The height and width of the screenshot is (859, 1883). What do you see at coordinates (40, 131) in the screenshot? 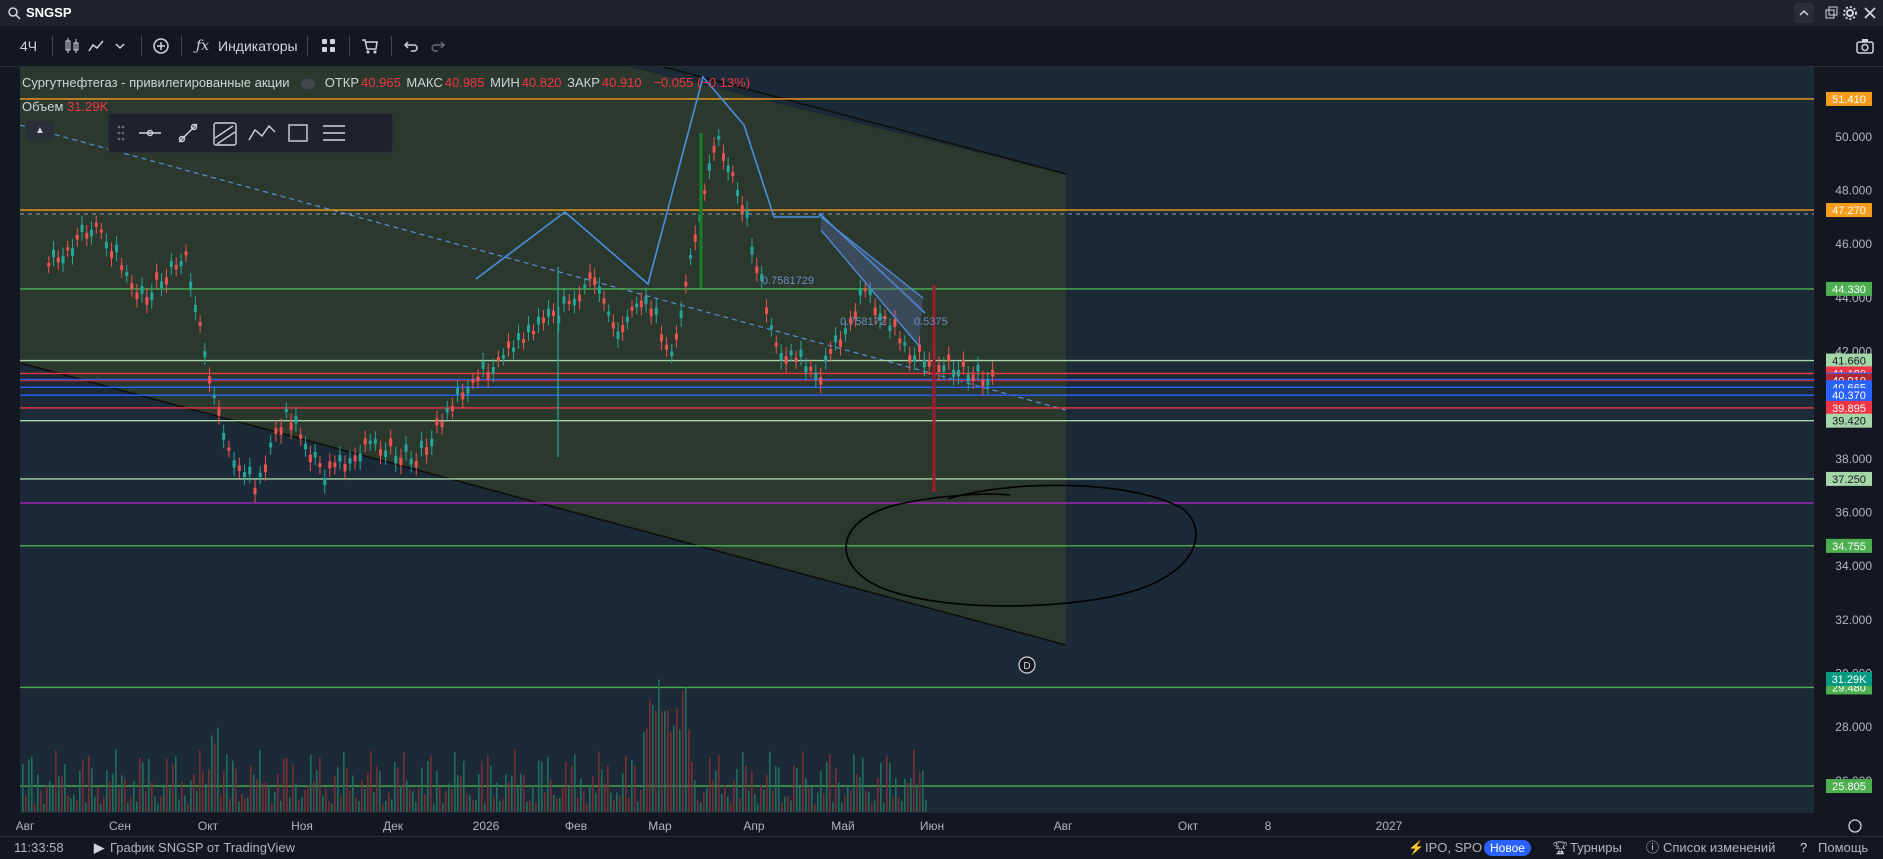
I see `legend-collapse-button: ▲` at bounding box center [40, 131].